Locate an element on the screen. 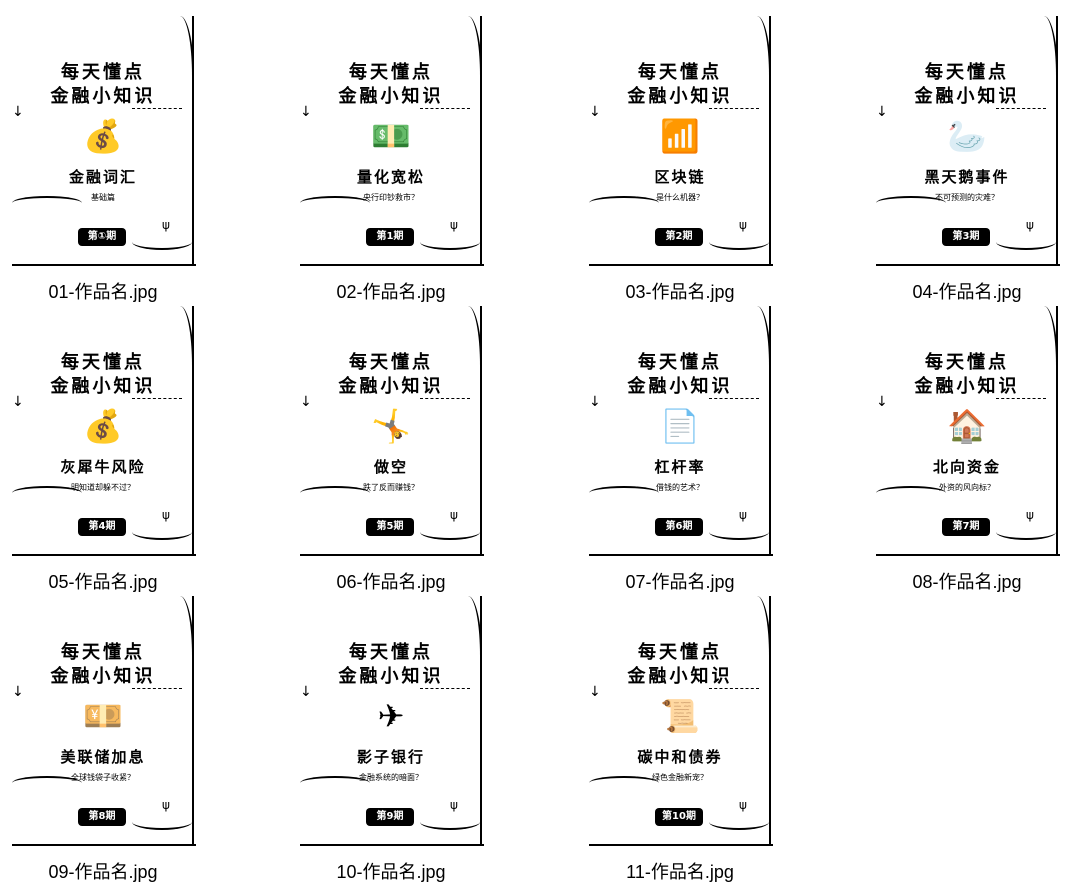 This screenshot has height=884, width=1067. cover-topic: 灰犀牛风险 is located at coordinates (103, 467).